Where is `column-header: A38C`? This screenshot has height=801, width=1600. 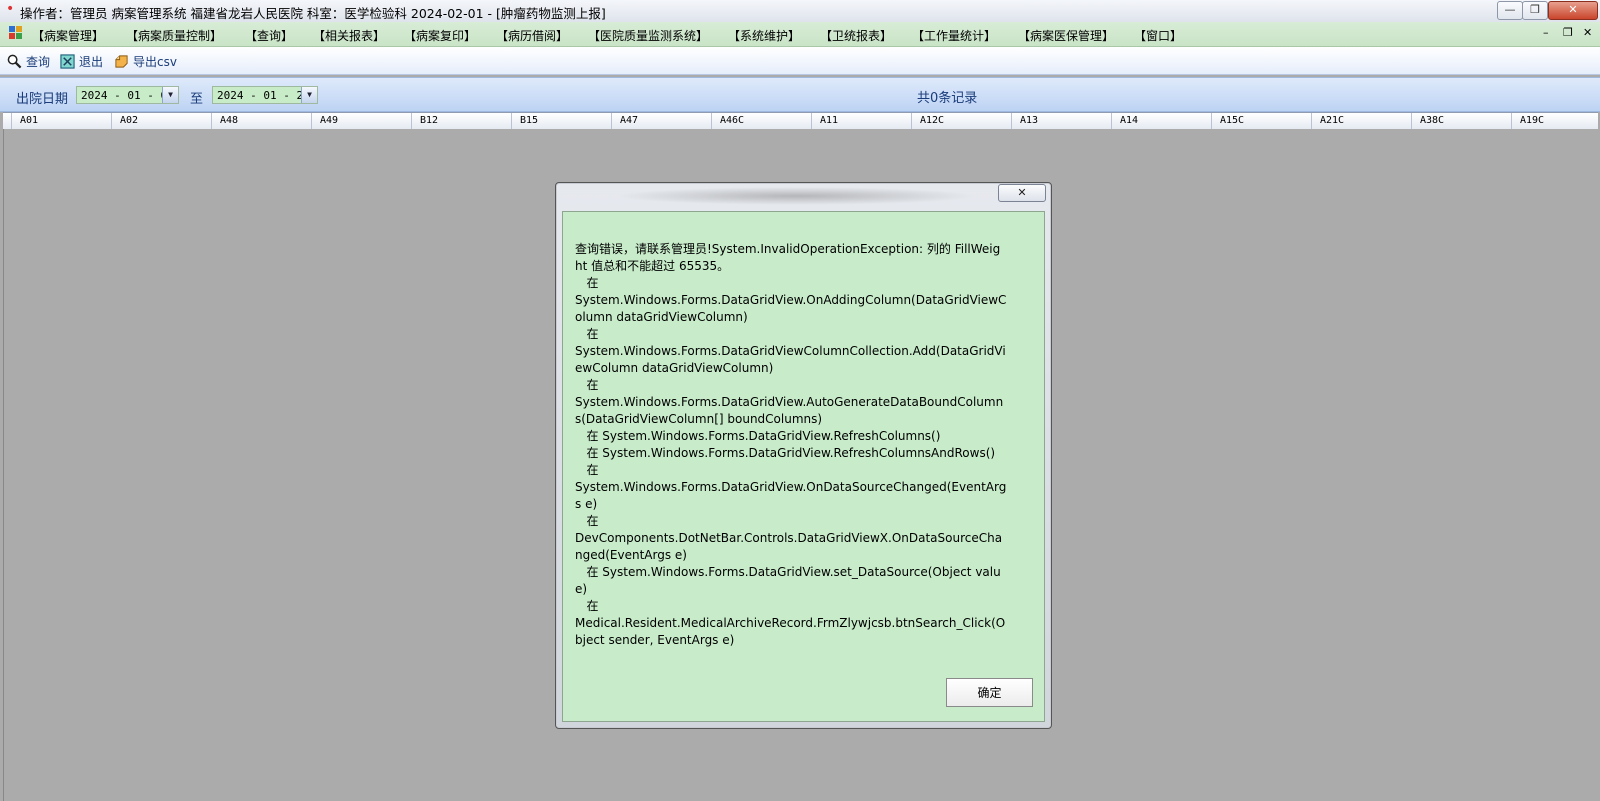
column-header: A38C is located at coordinates (1461, 121).